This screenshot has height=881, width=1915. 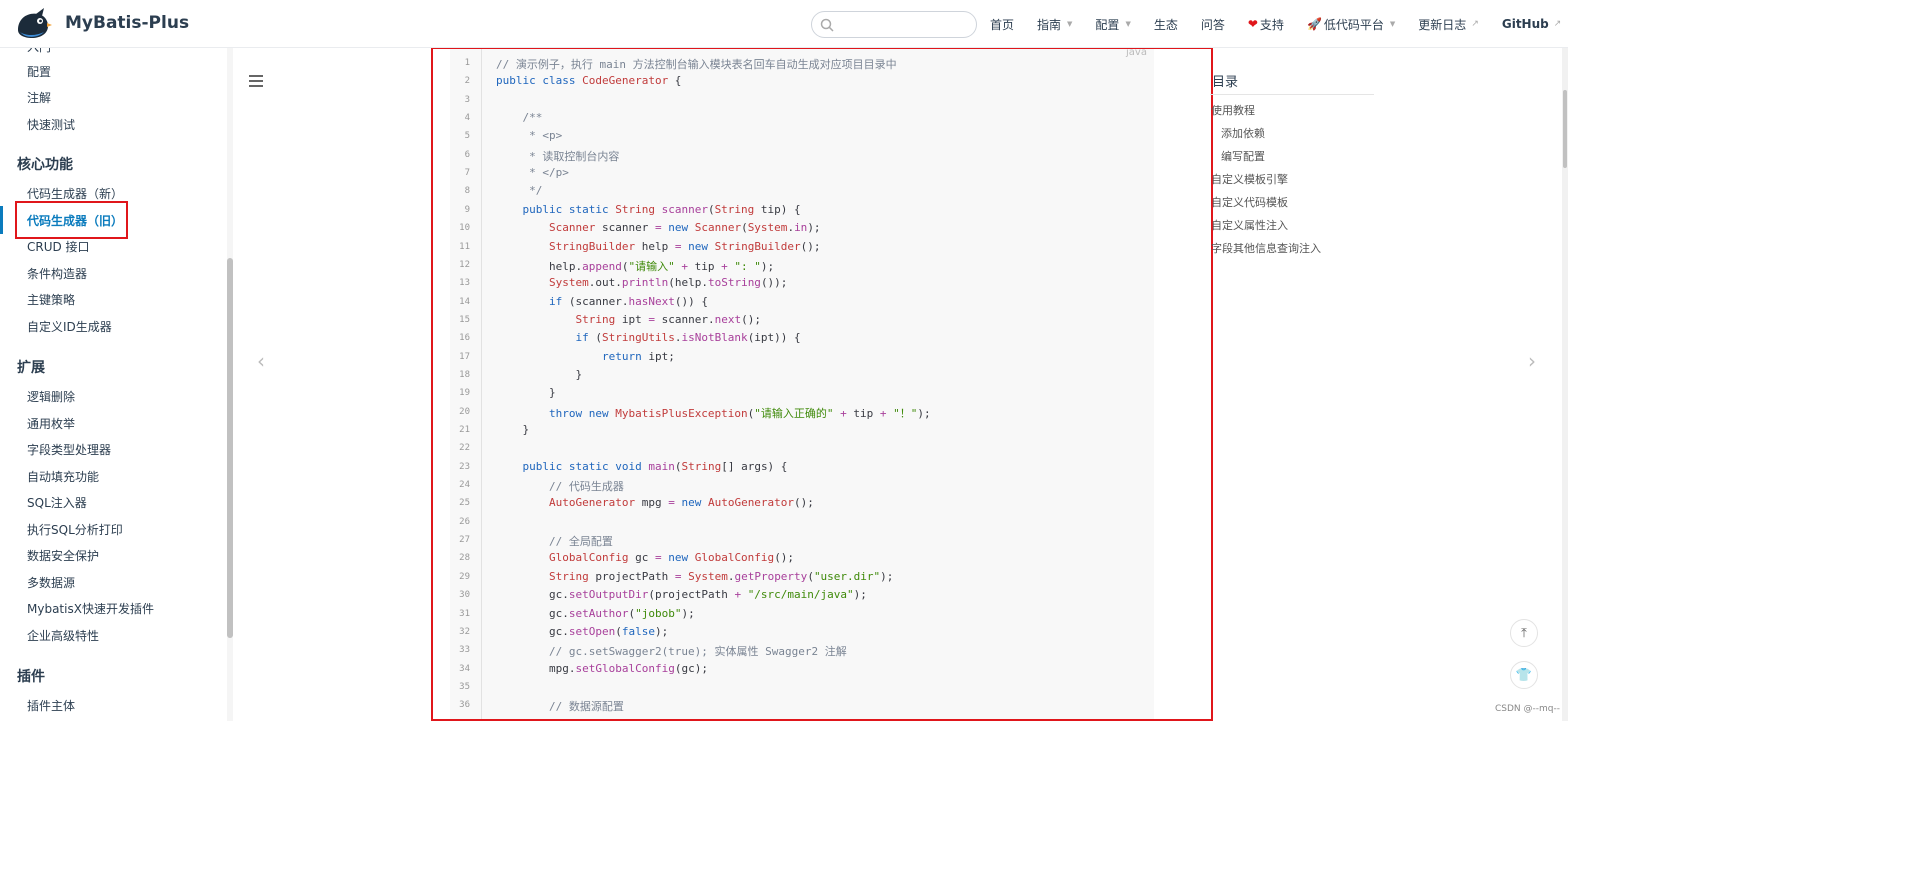 What do you see at coordinates (256, 81) in the screenshot?
I see `menu-toggle-icon` at bounding box center [256, 81].